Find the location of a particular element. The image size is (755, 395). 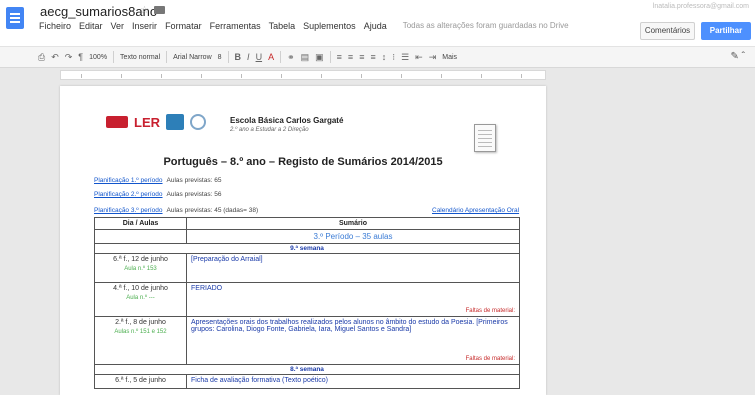

document-thumbnail-icon is located at coordinates (485, 138).